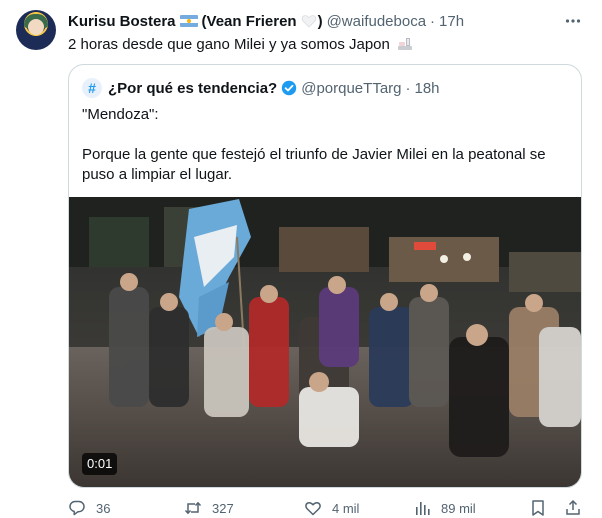  Describe the element at coordinates (573, 21) in the screenshot. I see `more-options-icon` at that location.